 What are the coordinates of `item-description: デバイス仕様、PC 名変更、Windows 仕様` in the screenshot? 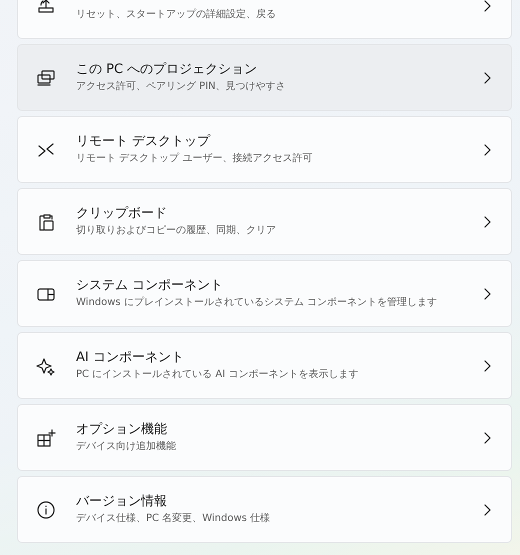 It's located at (174, 519).